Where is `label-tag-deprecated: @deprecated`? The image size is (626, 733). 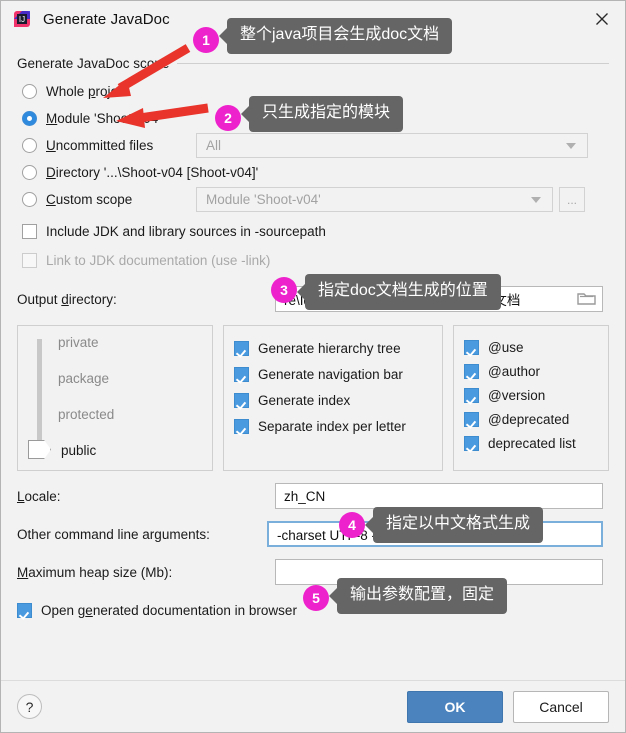
label-tag-deprecated: @deprecated is located at coordinates (529, 419).